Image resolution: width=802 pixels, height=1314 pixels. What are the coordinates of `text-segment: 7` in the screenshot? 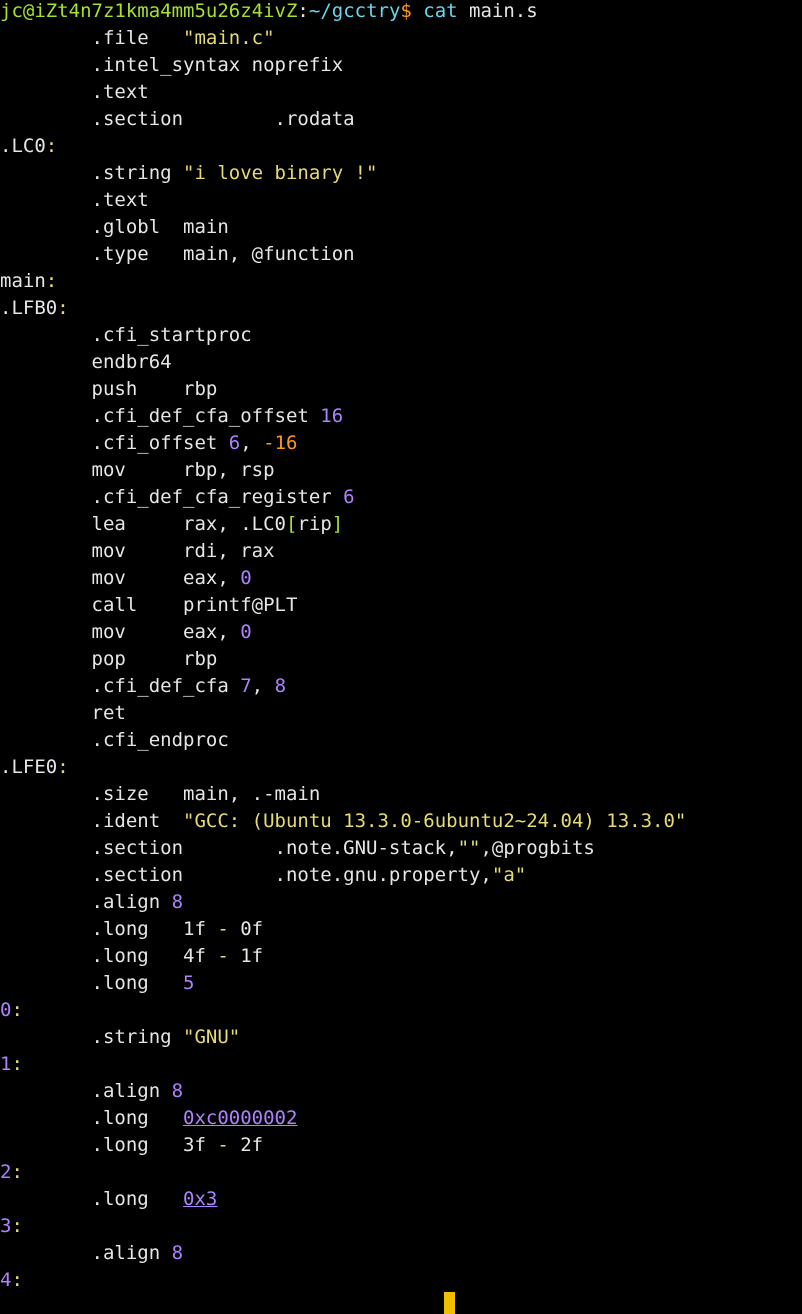 It's located at (246, 686).